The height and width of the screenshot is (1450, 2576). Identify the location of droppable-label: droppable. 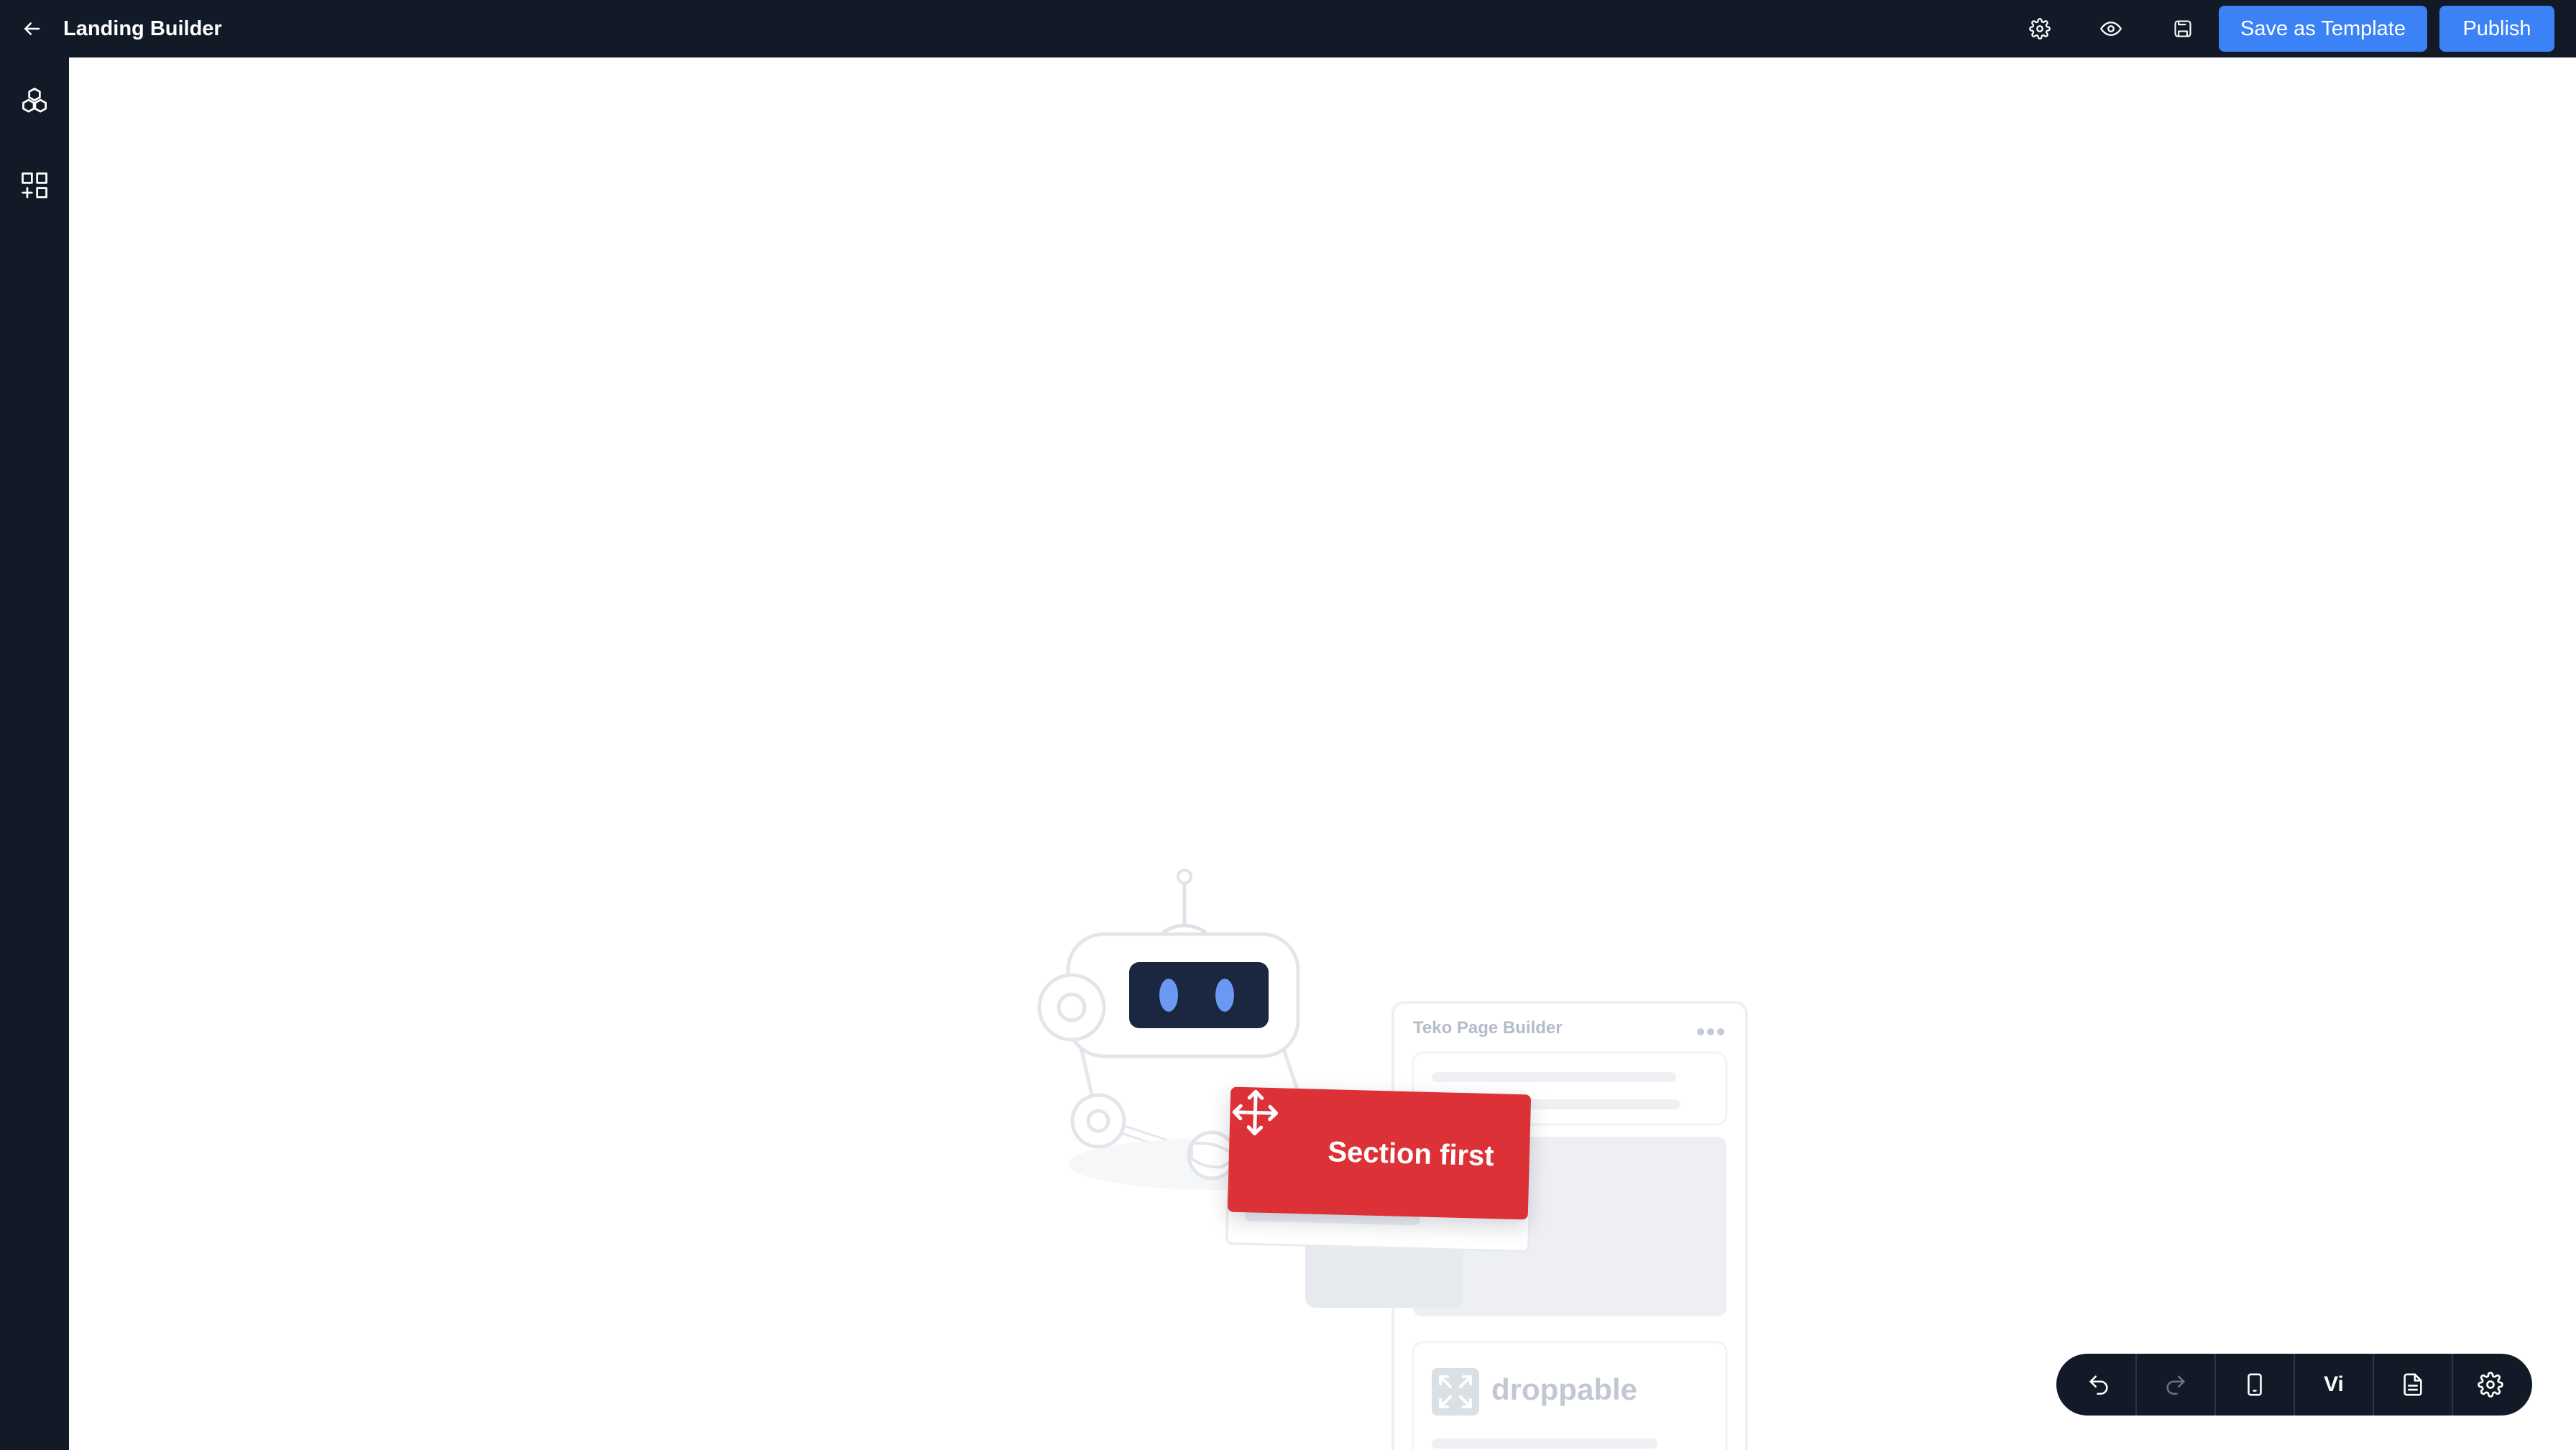
(1564, 1389).